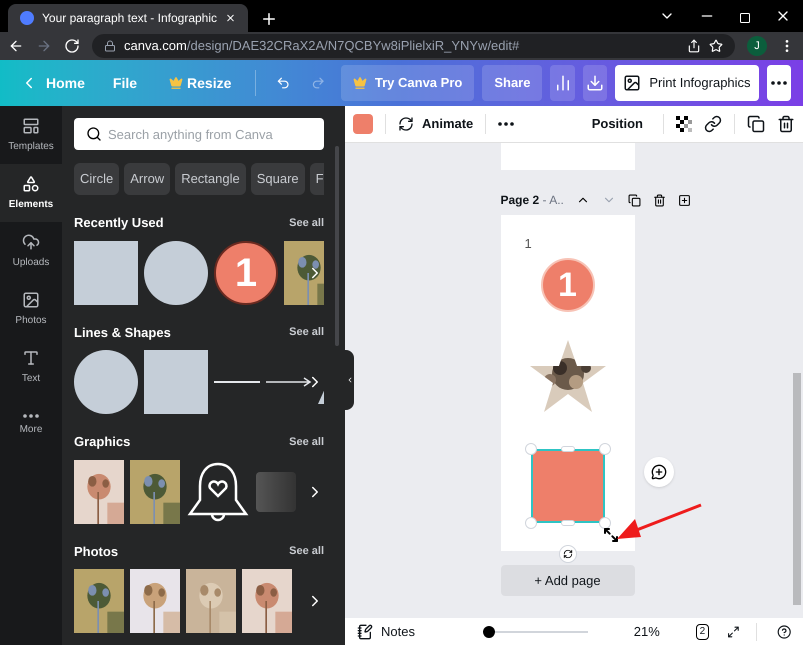 The width and height of the screenshot is (803, 645). I want to click on new-tab-icon, so click(269, 19).